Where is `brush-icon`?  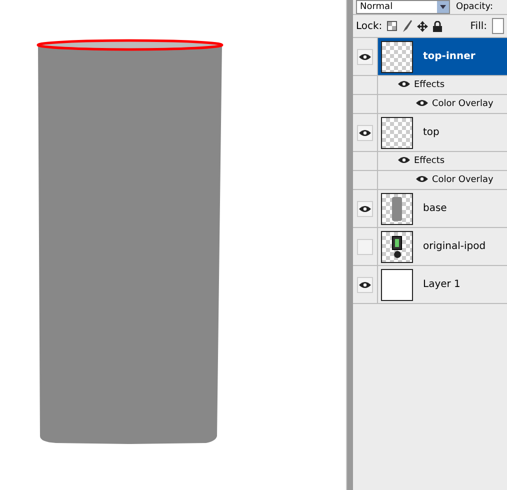
brush-icon is located at coordinates (407, 26).